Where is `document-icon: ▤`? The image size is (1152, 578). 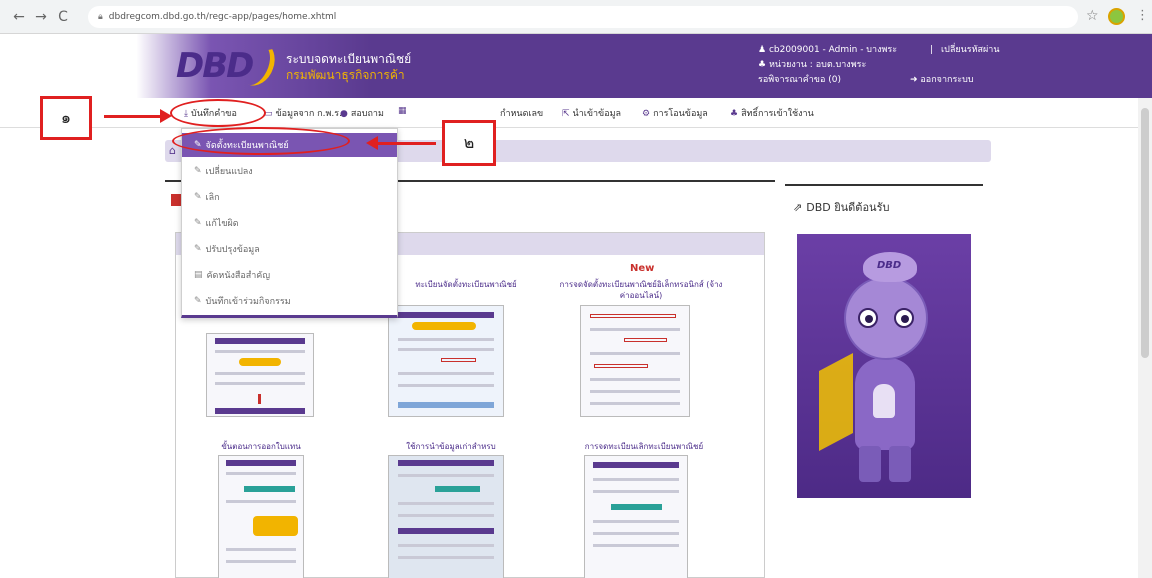 document-icon: ▤ is located at coordinates (198, 275).